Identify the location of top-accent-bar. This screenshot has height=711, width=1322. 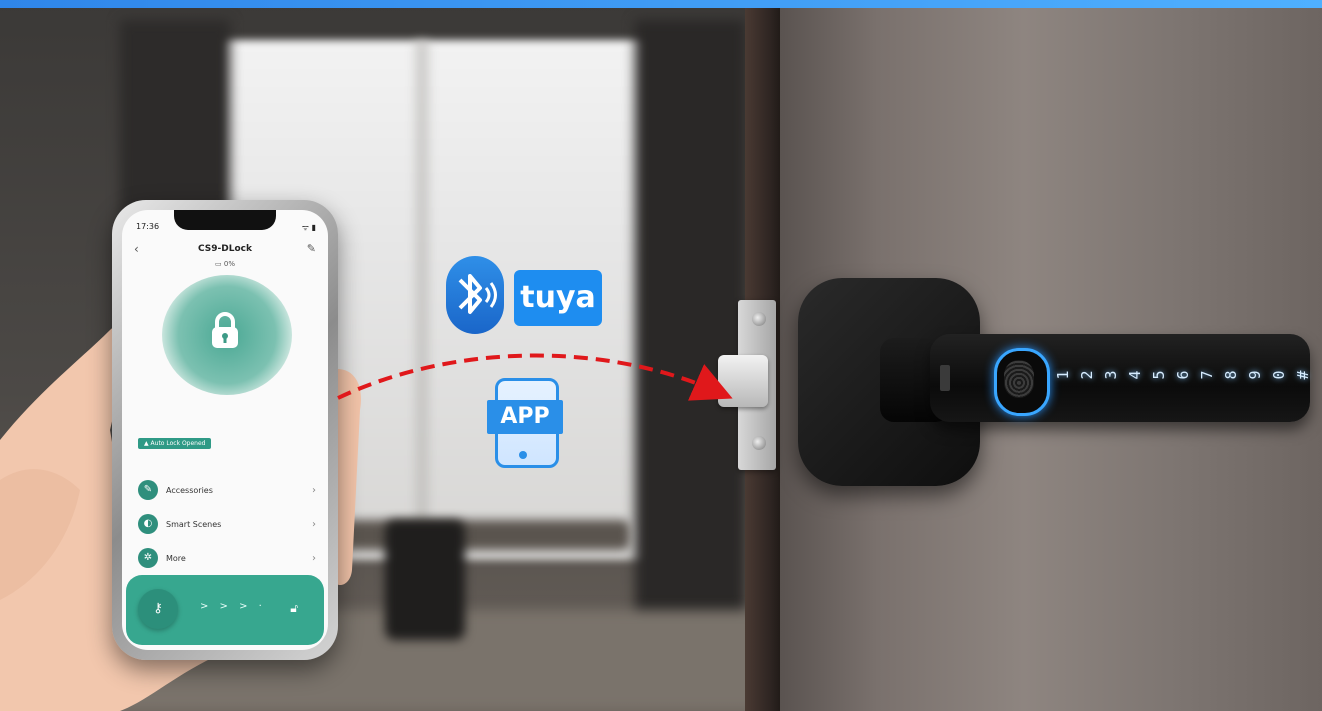
(661, 4).